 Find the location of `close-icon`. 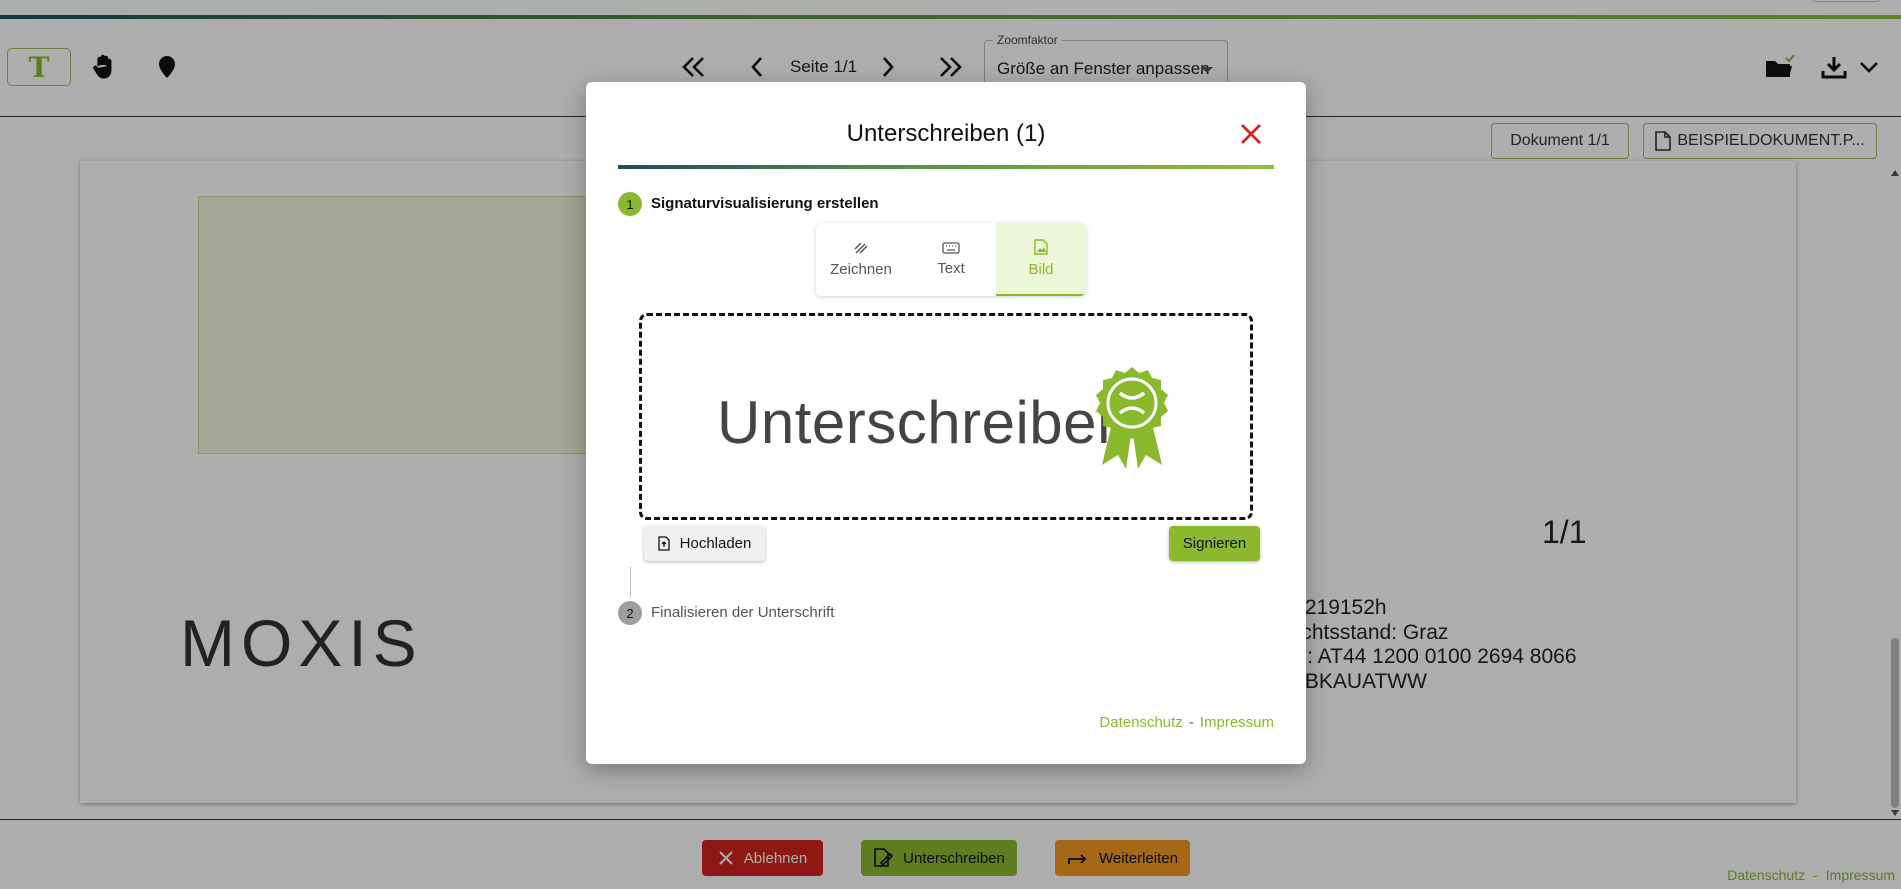

close-icon is located at coordinates (1251, 134).